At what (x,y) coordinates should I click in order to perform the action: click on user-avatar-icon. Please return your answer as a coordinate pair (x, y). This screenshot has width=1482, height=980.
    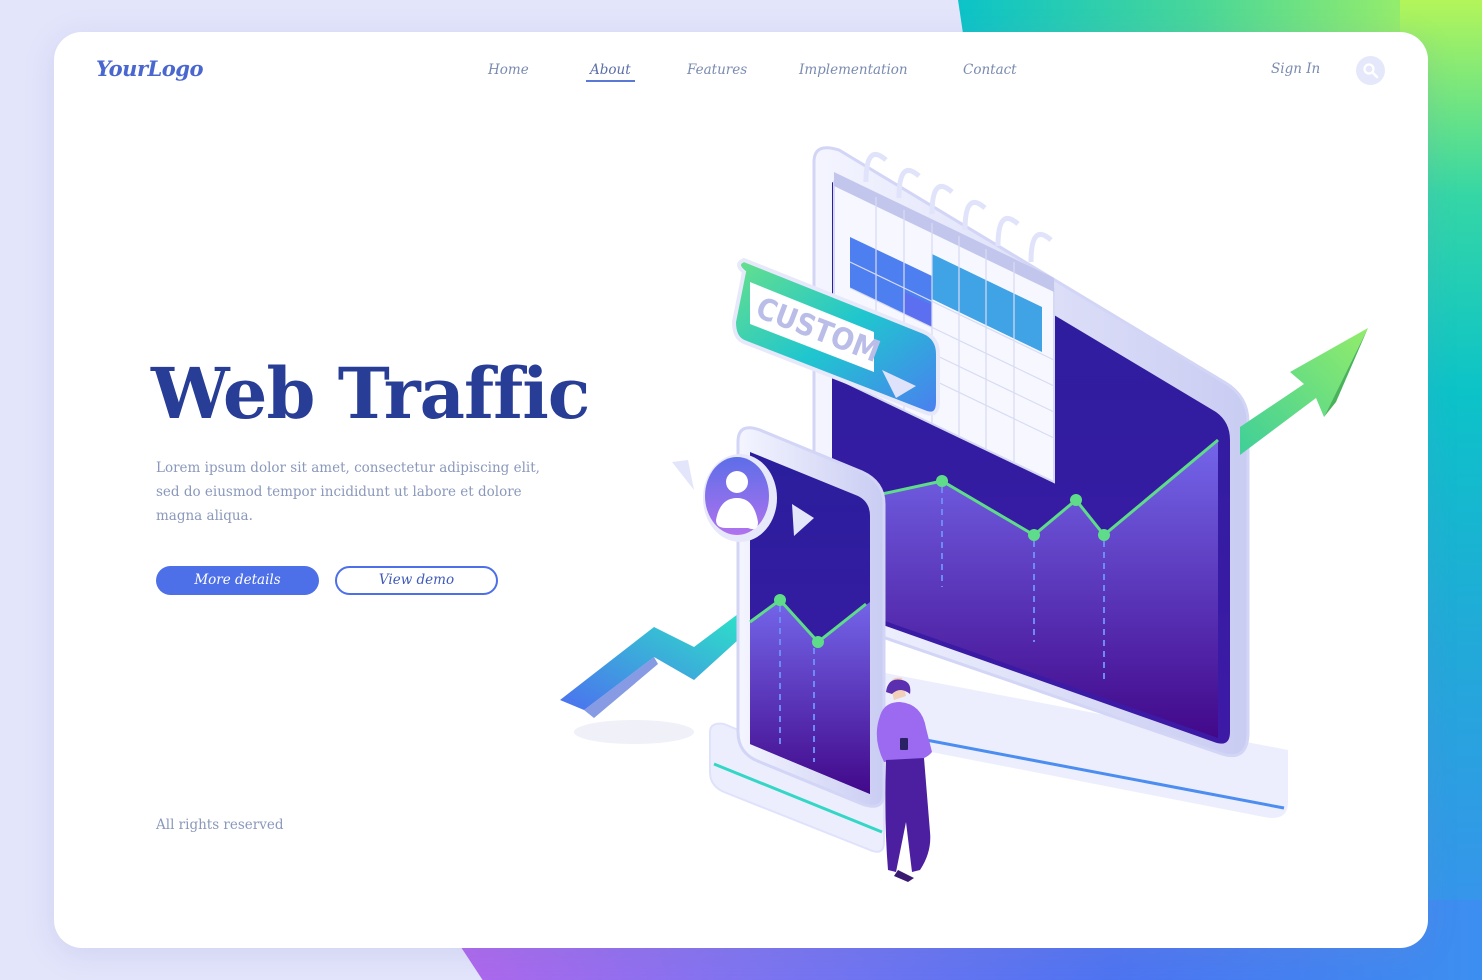
    Looking at the image, I should click on (740, 498).